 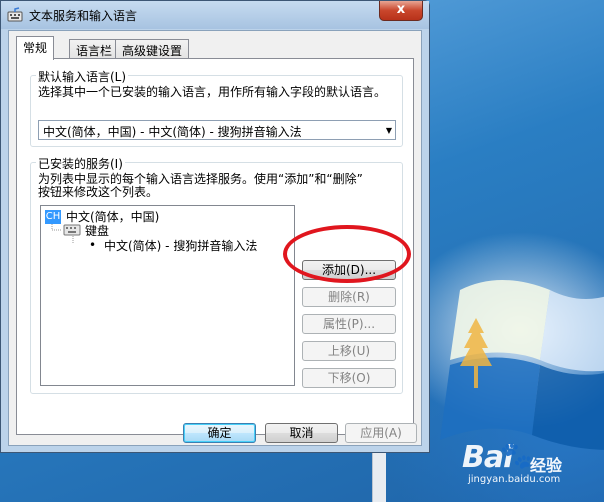 What do you see at coordinates (301, 433) in the screenshot?
I see `cancel-button: 取消` at bounding box center [301, 433].